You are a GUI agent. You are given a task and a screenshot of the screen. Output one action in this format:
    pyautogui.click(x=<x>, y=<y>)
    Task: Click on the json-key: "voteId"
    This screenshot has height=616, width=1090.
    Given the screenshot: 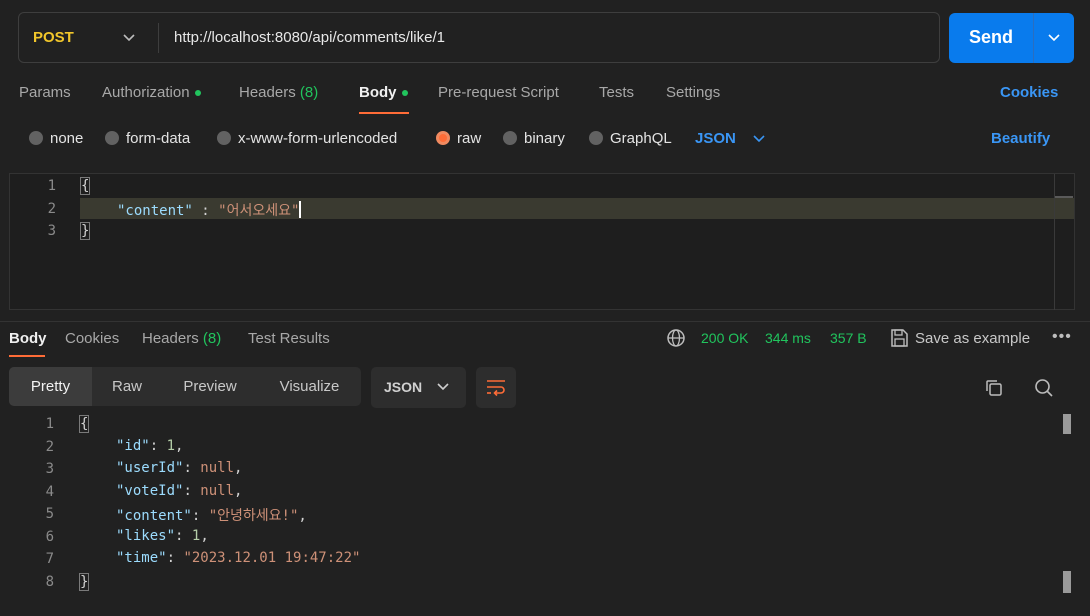 What is the action you would take?
    pyautogui.click(x=150, y=491)
    